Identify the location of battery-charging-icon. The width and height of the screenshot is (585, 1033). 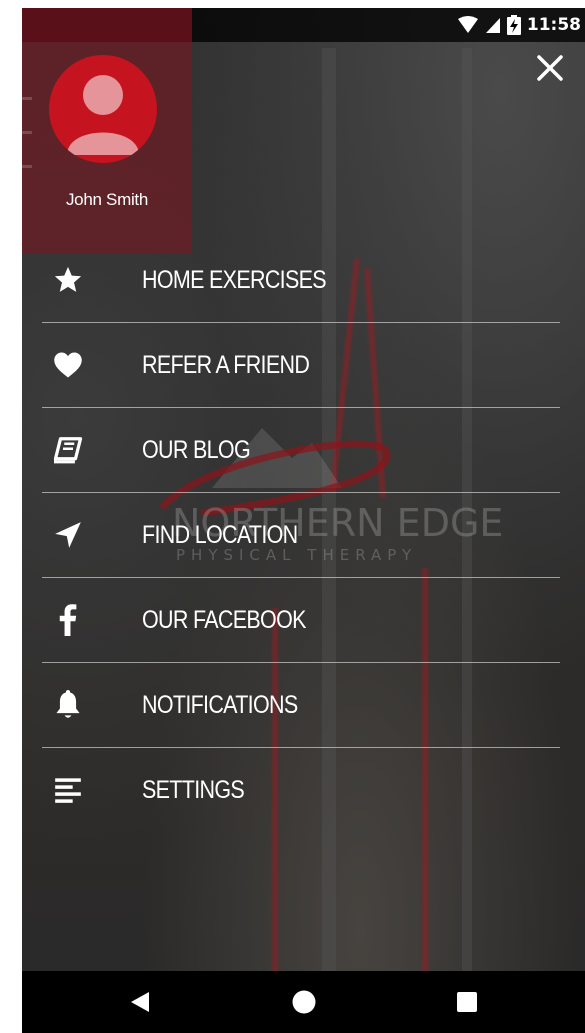
(513, 25).